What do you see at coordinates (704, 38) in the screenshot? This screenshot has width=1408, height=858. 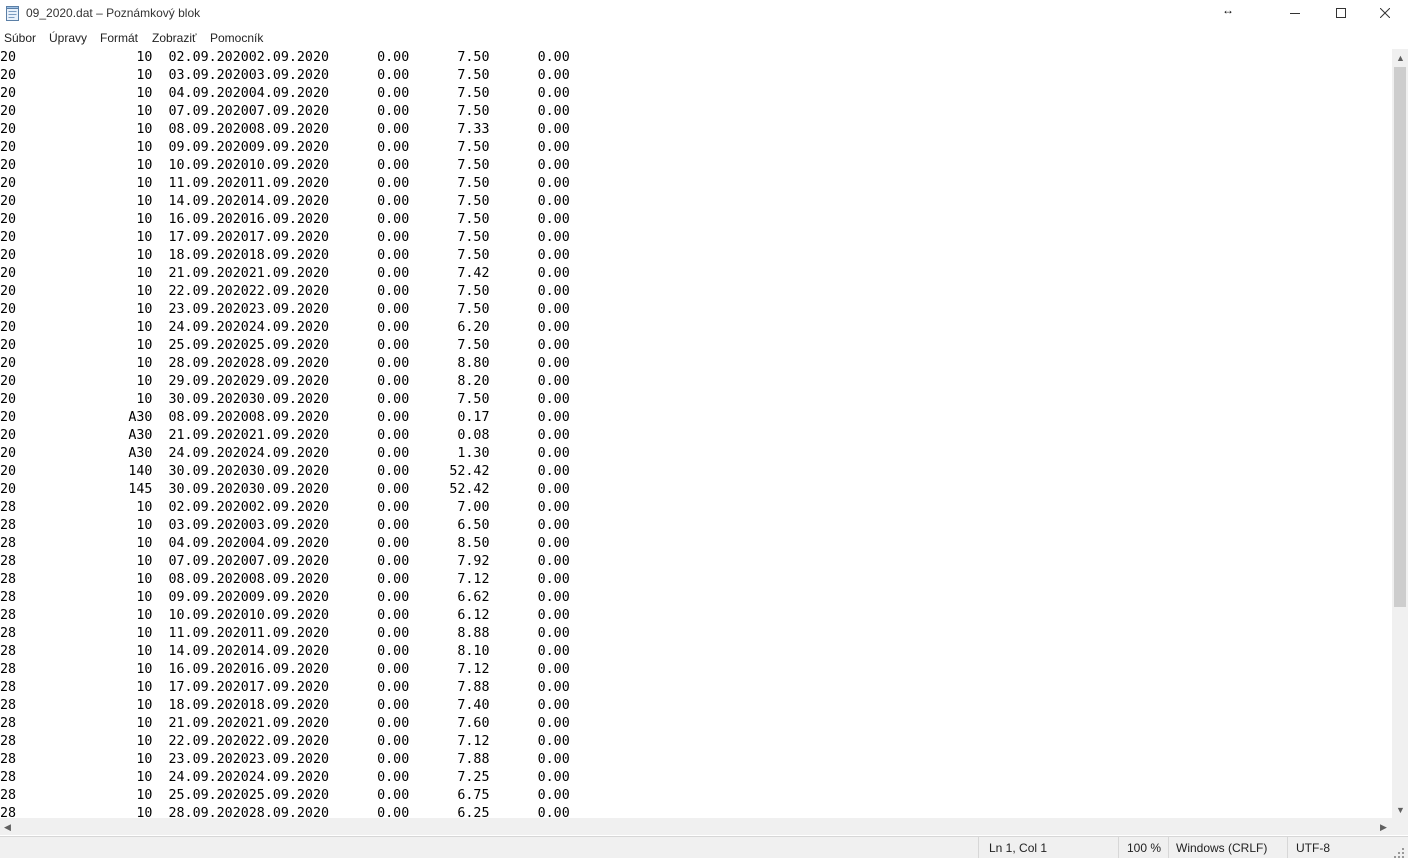 I see `menu-bar: Súbor Úpravy Formát Zobraziť Pomocník` at bounding box center [704, 38].